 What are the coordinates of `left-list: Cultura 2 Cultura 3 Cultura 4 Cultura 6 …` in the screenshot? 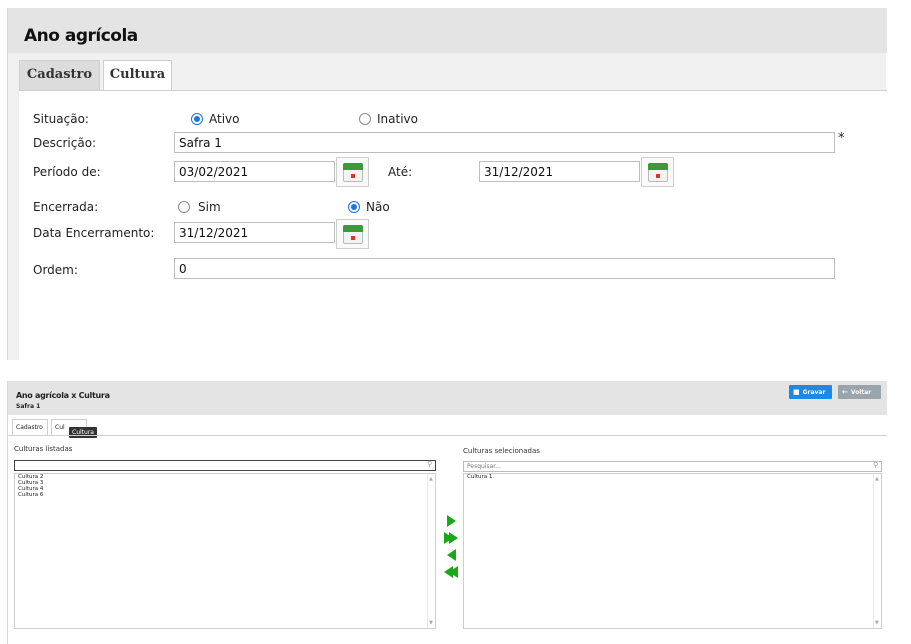 It's located at (225, 551).